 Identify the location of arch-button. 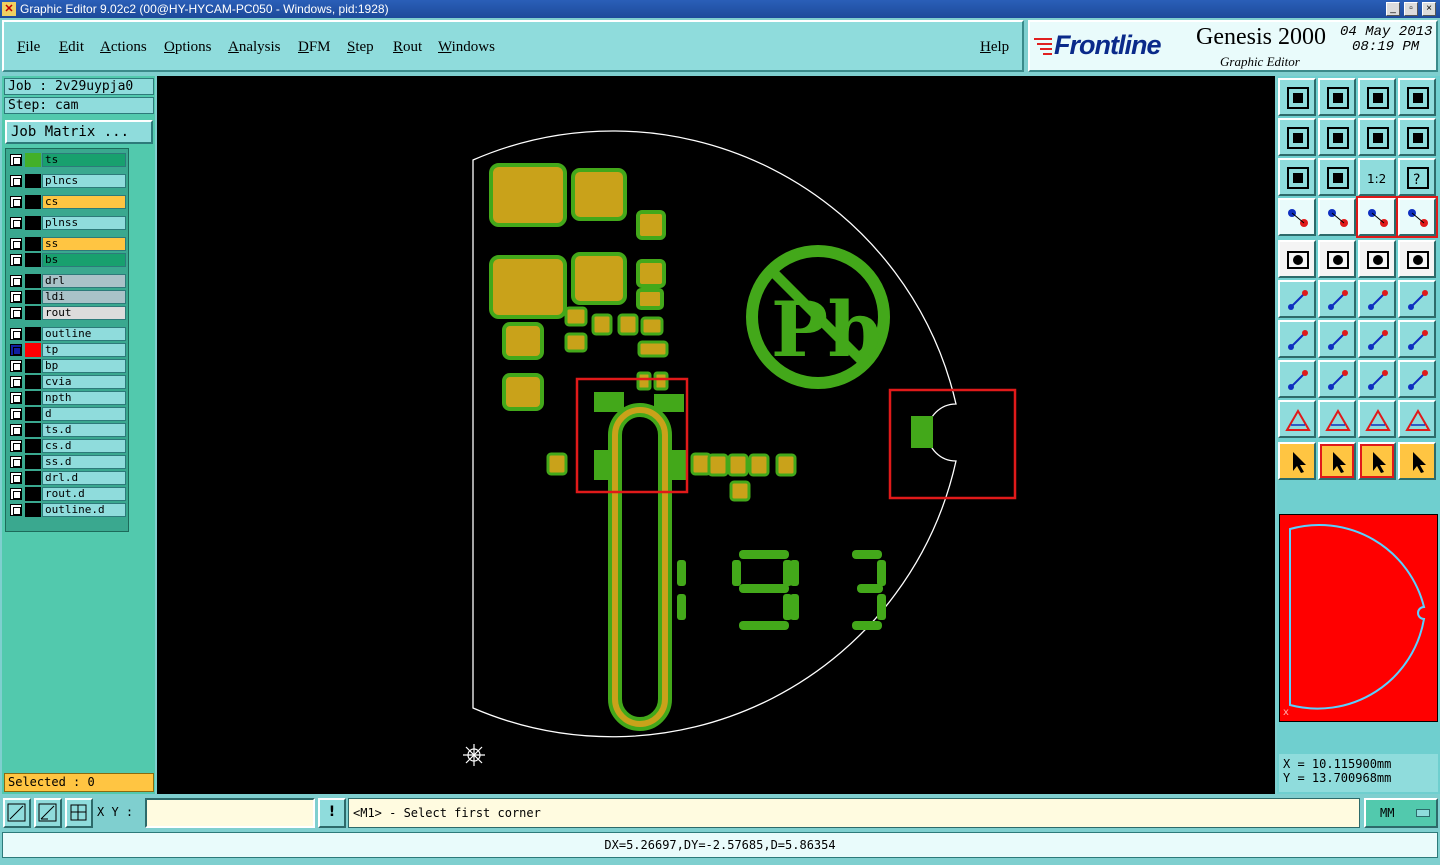
(1377, 419).